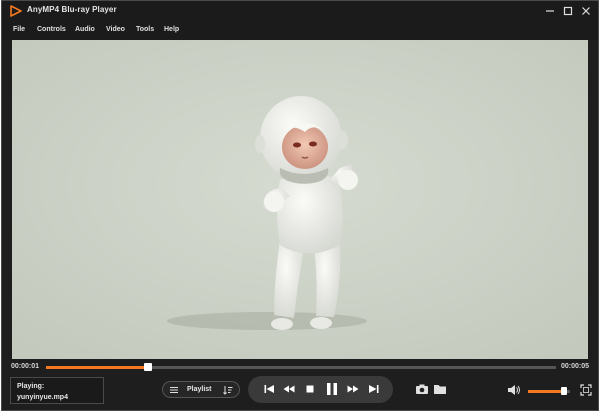 The height and width of the screenshot is (412, 600). I want to click on menu-file: File, so click(19, 29).